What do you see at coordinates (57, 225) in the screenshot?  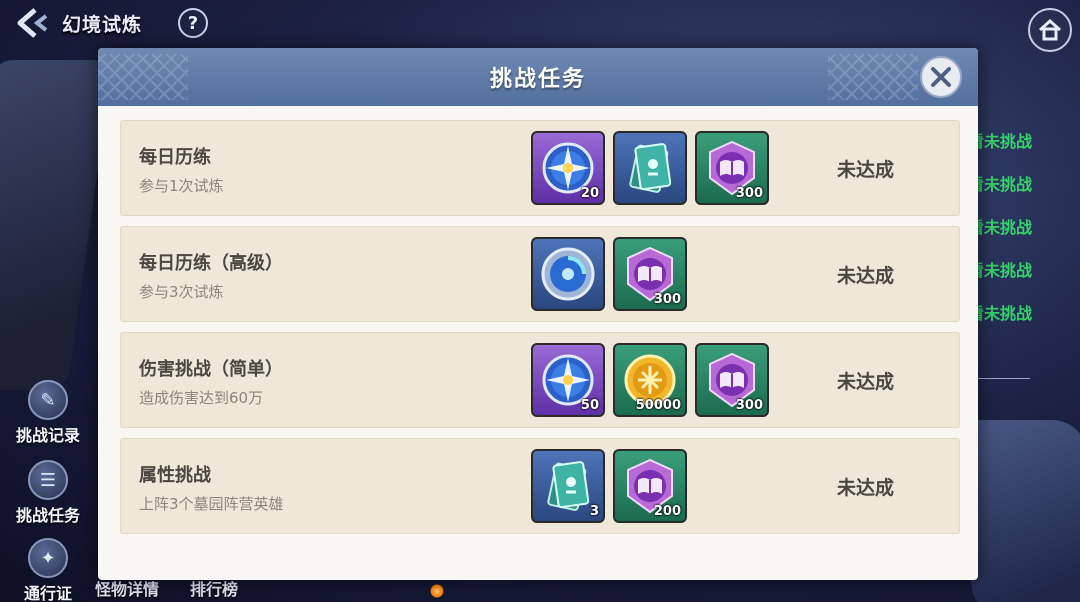 I see `background-rock-left` at bounding box center [57, 225].